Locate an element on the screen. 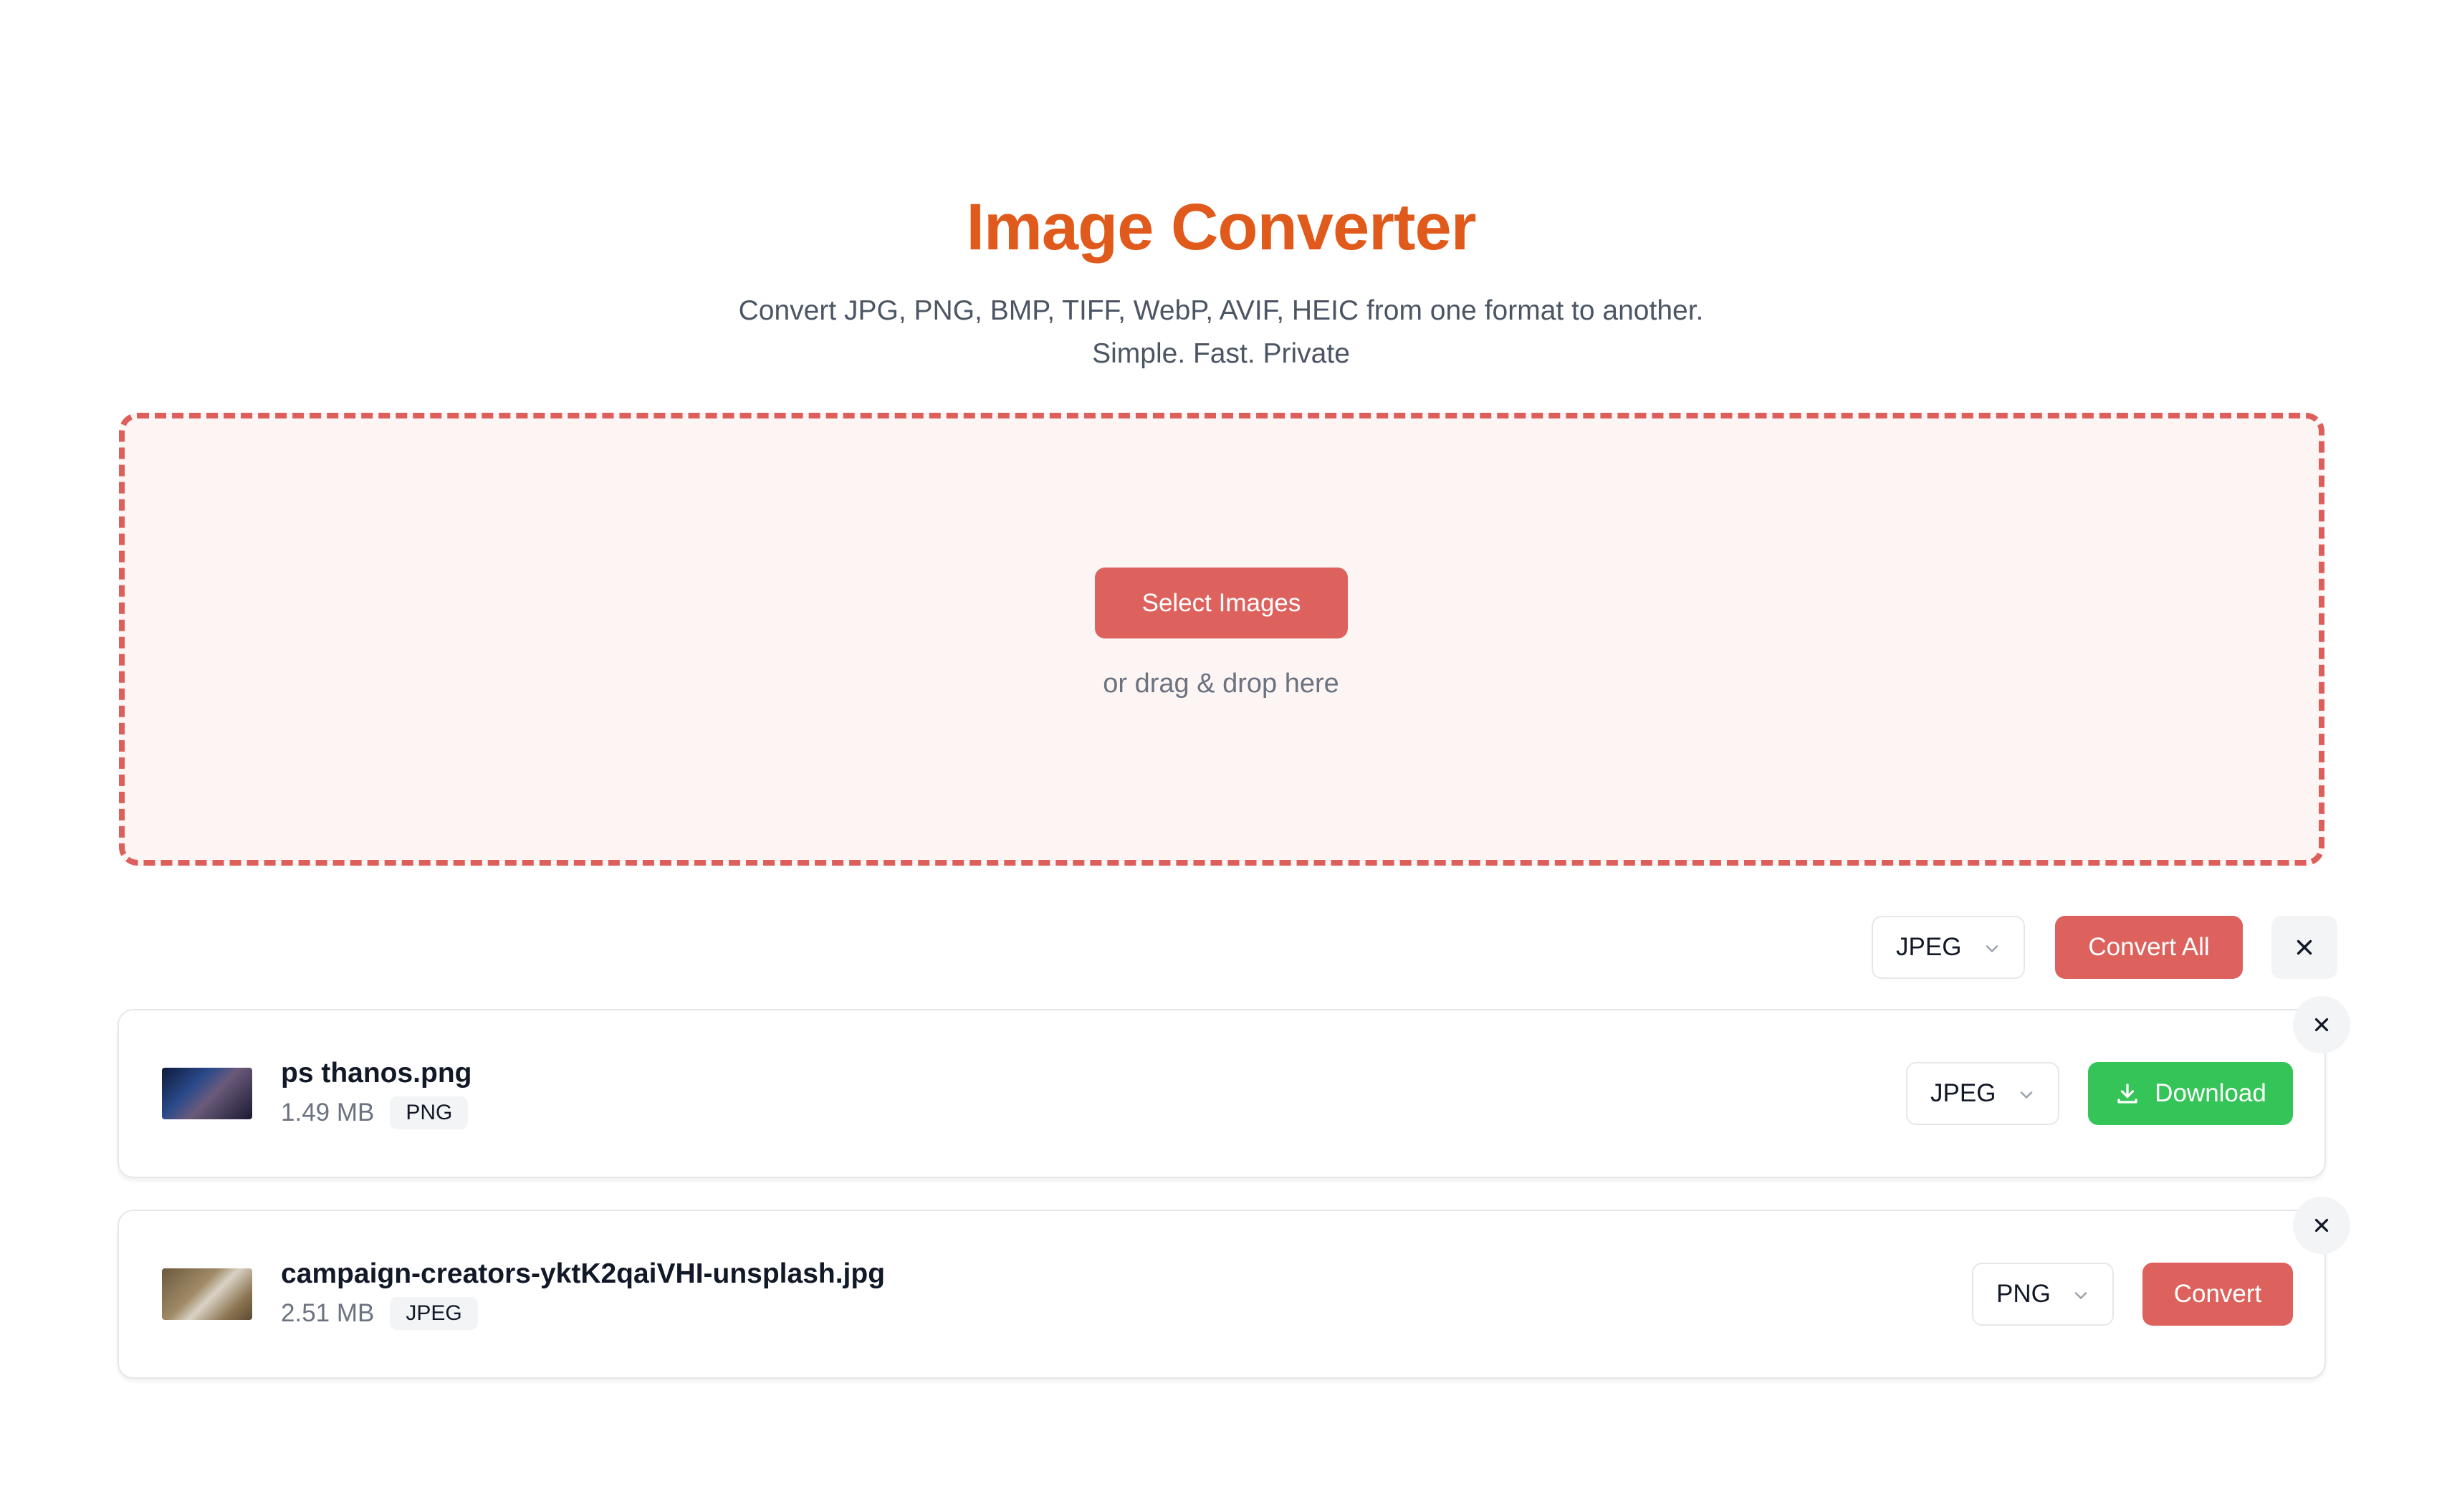  global-format-value: JPEG is located at coordinates (1929, 947).